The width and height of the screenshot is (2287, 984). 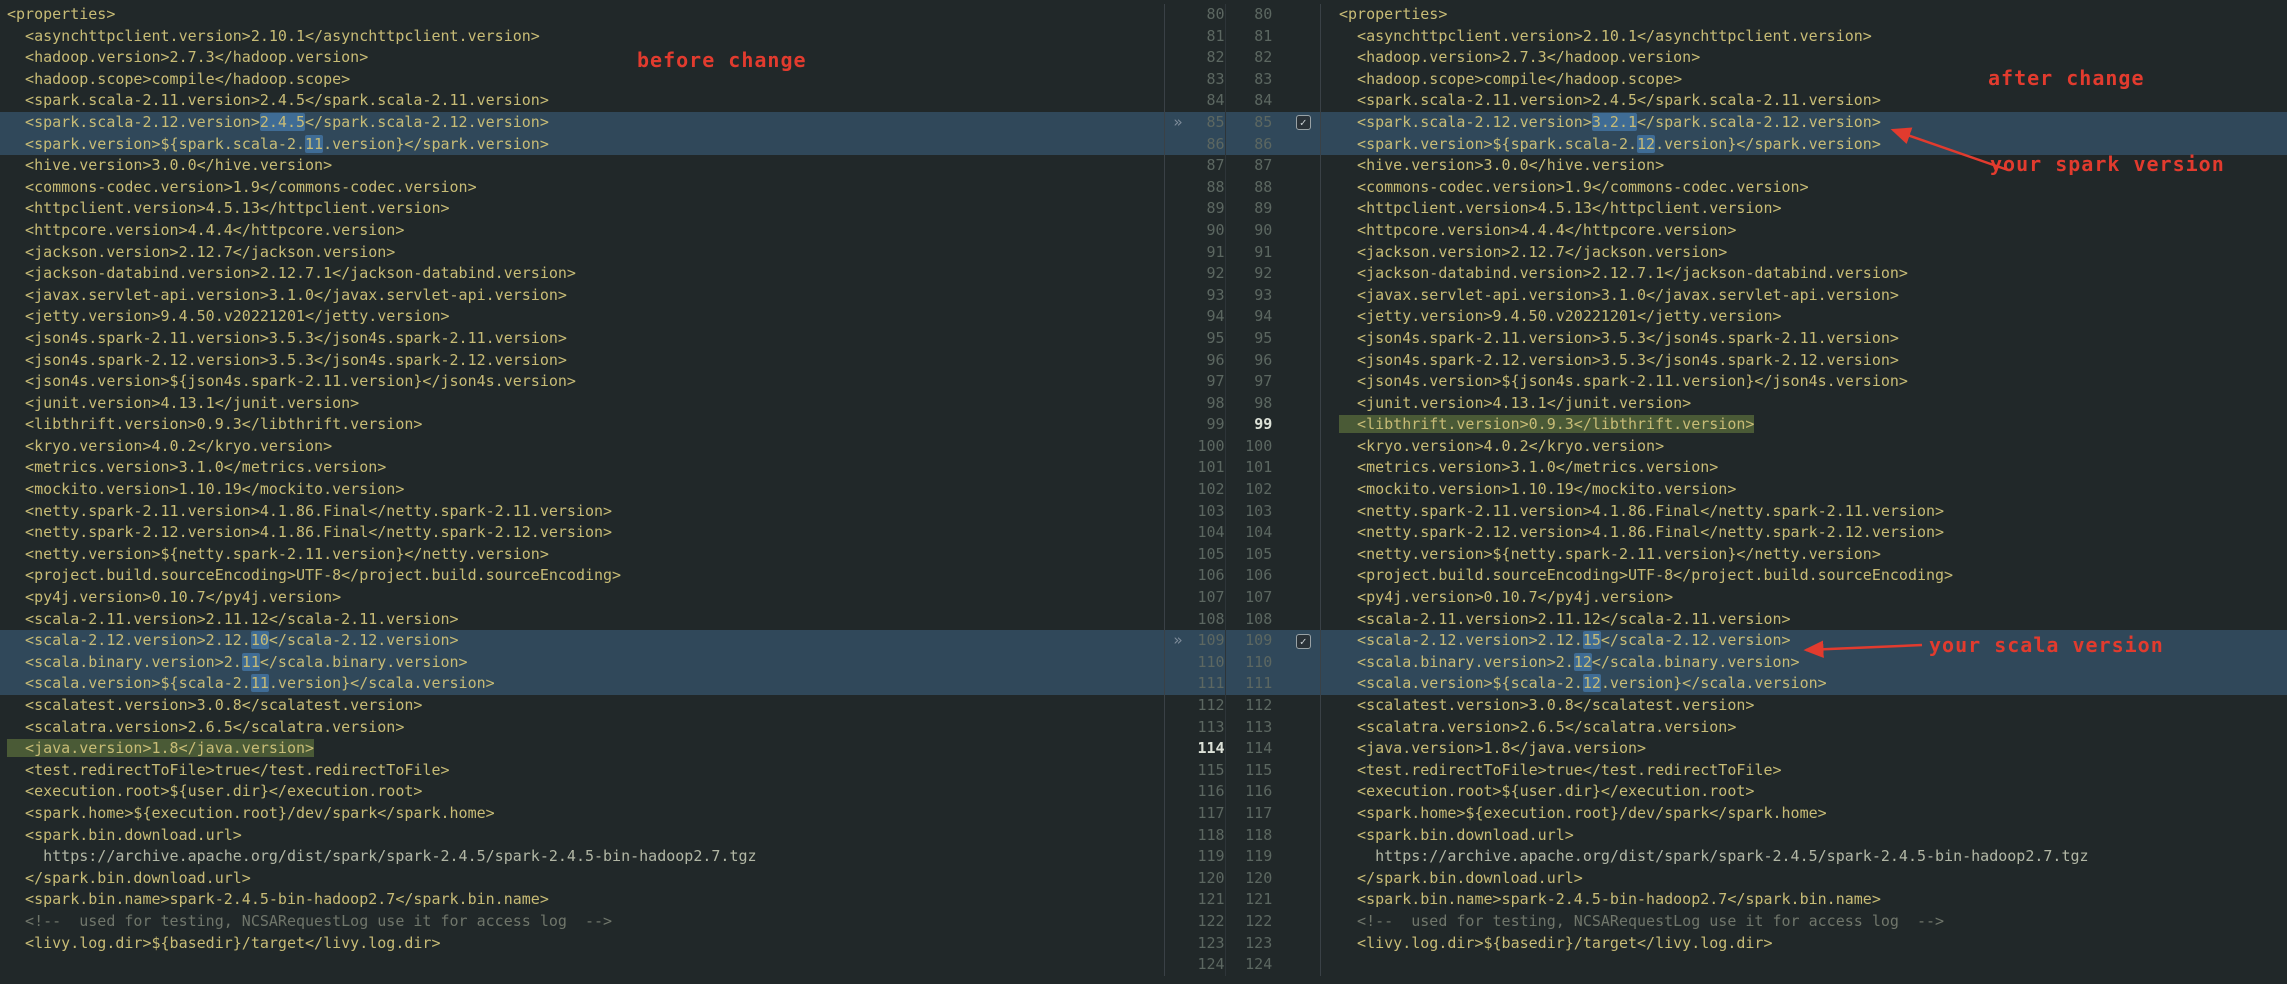 What do you see at coordinates (582, 404) in the screenshot?
I see `left-pane-line: <junit.version>4.13.1</junit.version>` at bounding box center [582, 404].